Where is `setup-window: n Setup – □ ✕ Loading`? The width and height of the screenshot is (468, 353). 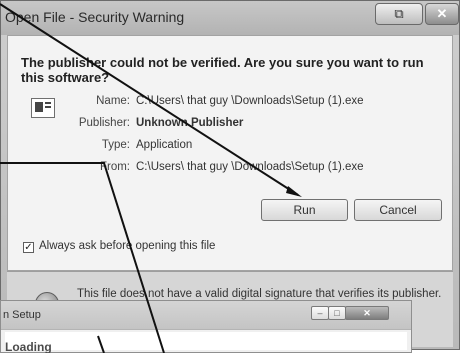 setup-window: n Setup – □ ✕ Loading is located at coordinates (206, 326).